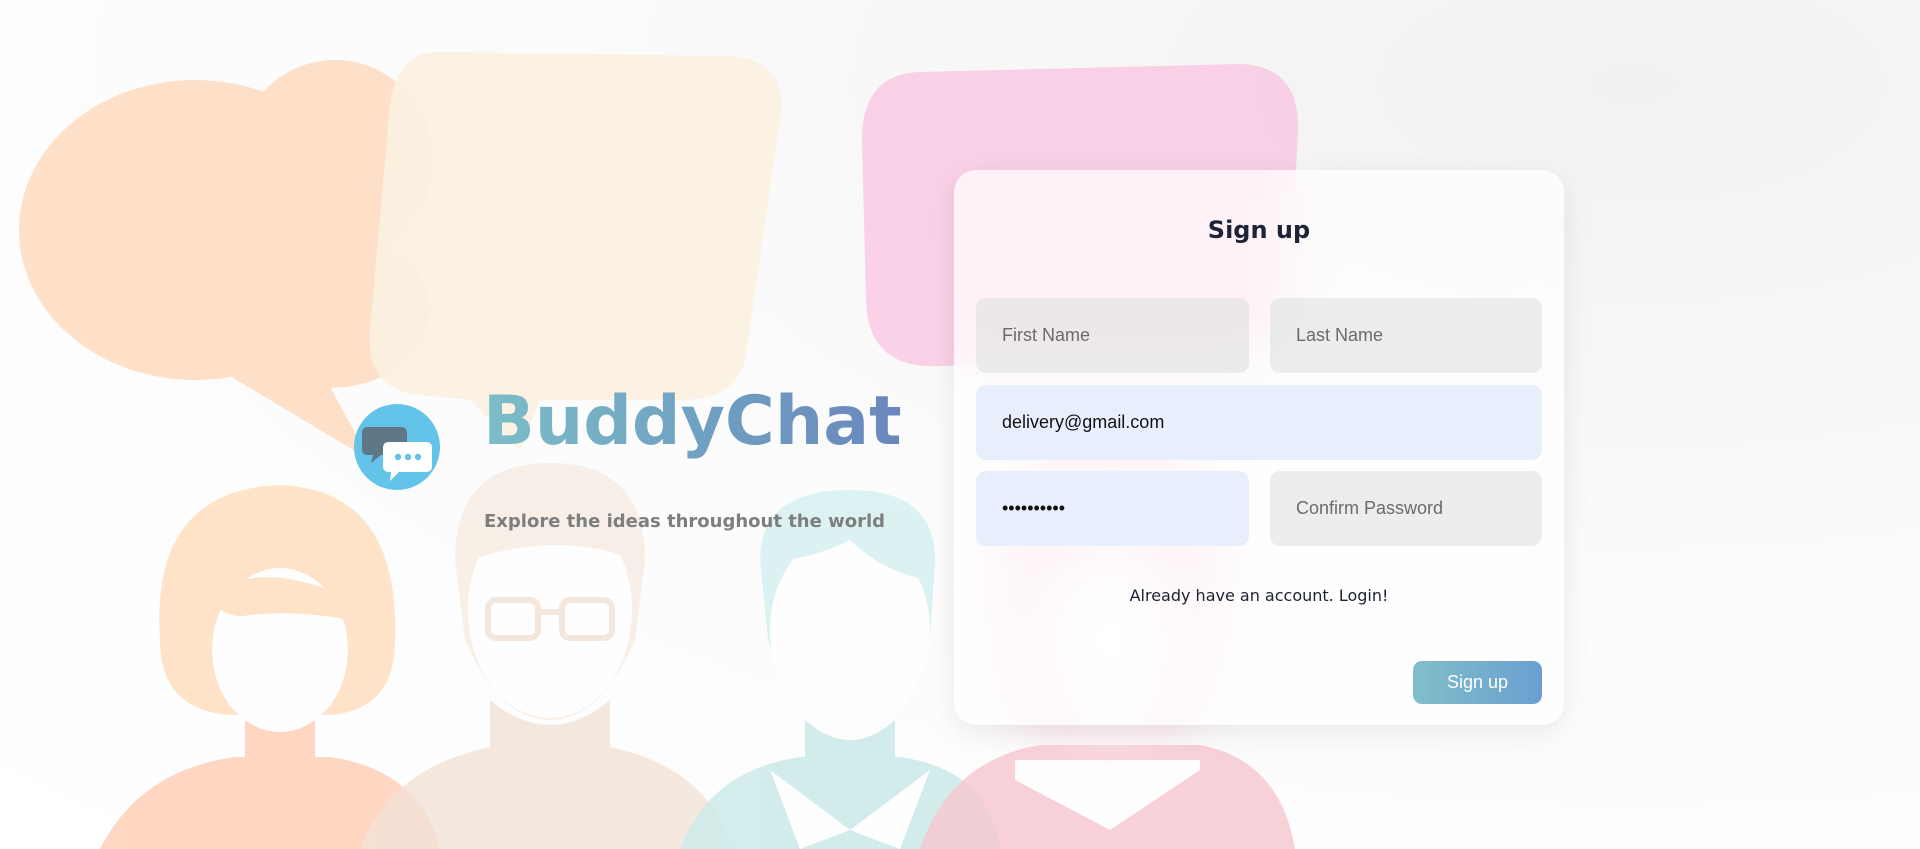  I want to click on email-input, so click(1259, 422).